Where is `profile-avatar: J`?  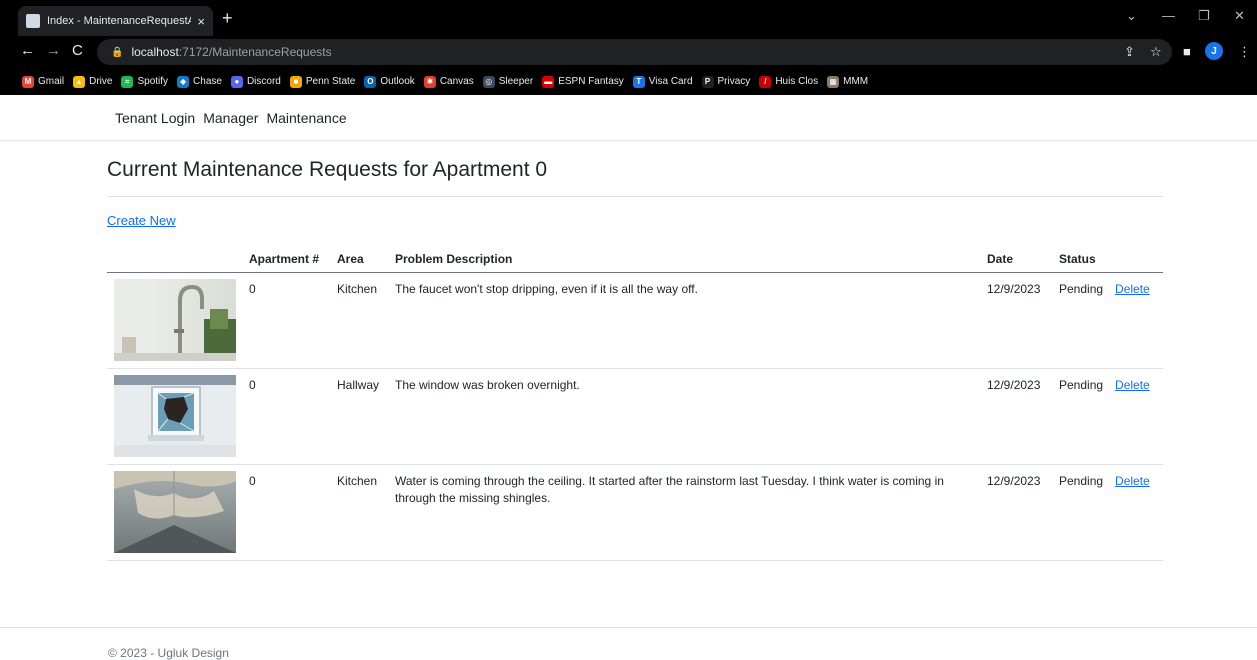 profile-avatar: J is located at coordinates (1214, 51).